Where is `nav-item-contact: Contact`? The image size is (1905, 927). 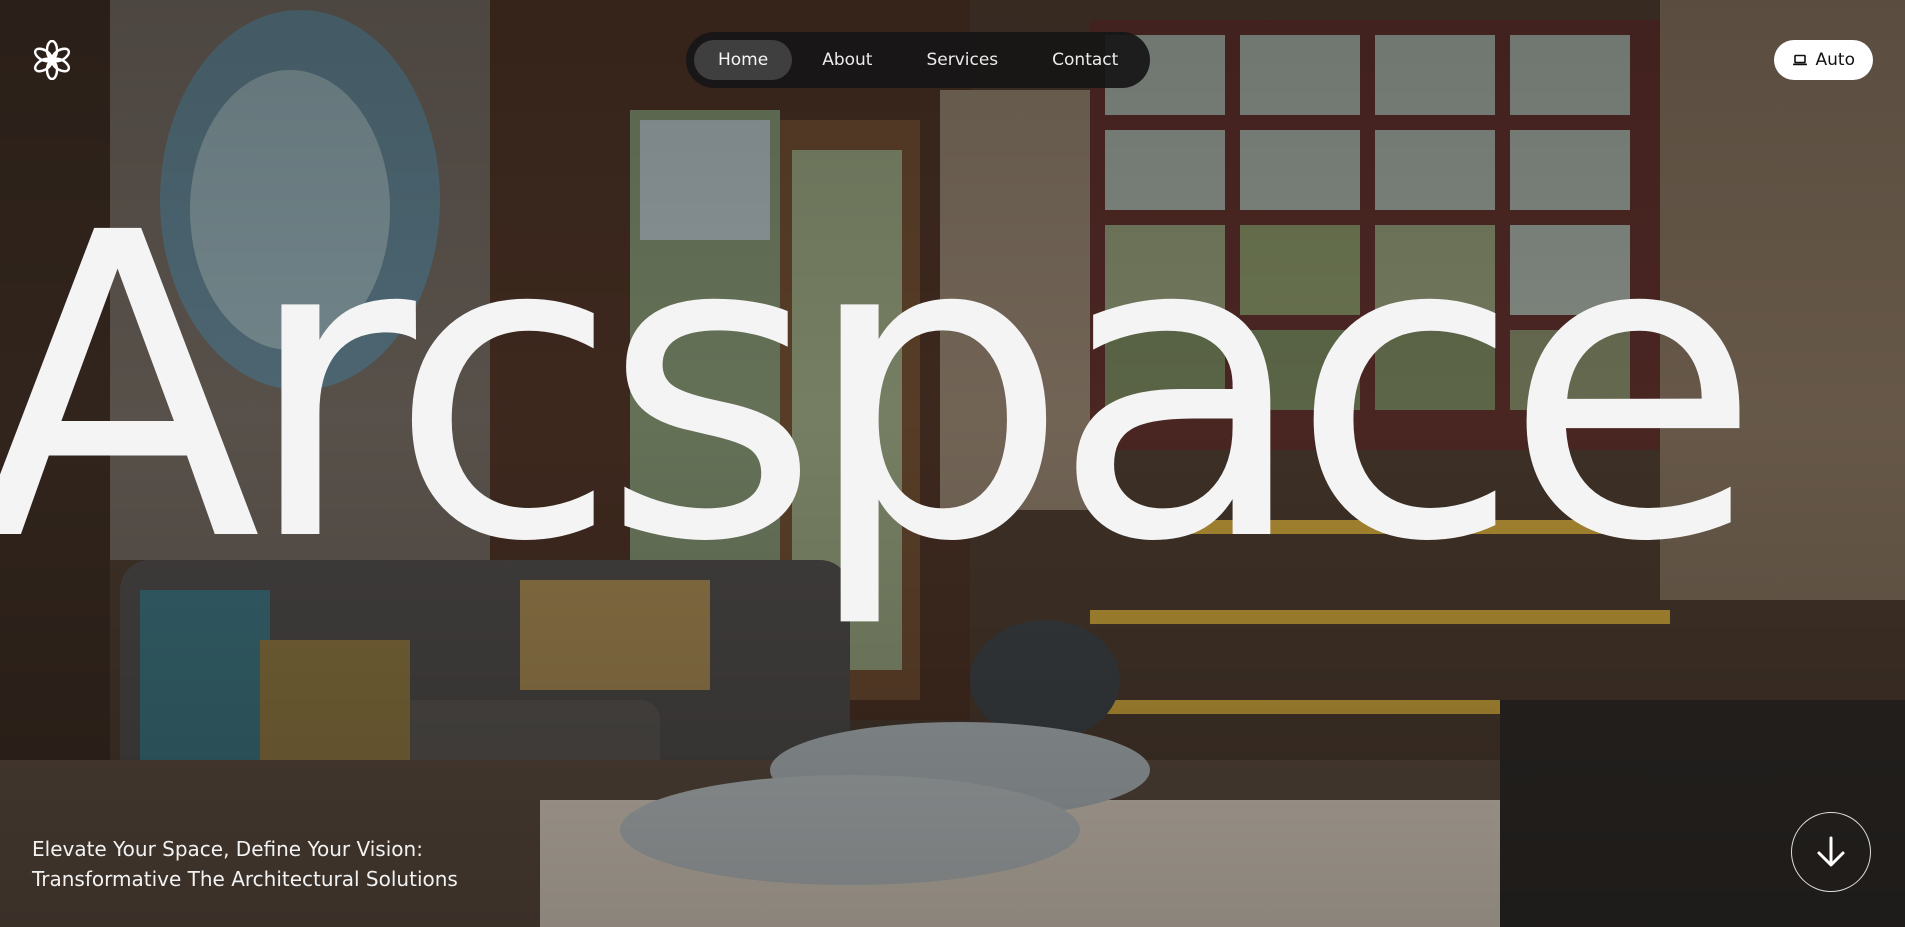 nav-item-contact: Contact is located at coordinates (1085, 60).